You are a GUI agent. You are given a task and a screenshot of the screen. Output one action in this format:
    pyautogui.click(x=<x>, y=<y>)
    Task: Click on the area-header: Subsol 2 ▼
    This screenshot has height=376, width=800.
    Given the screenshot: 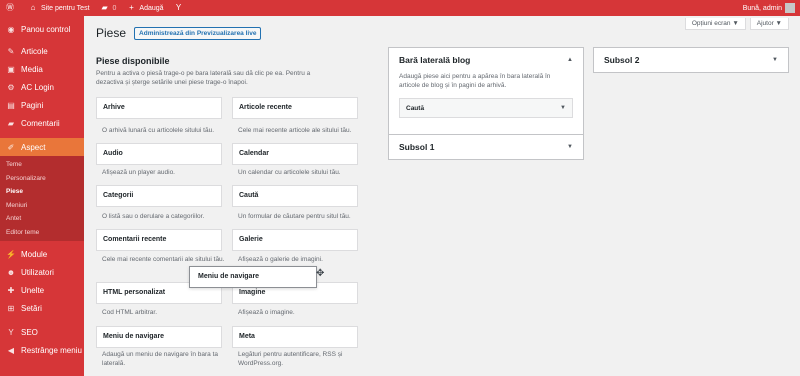 What is the action you would take?
    pyautogui.click(x=691, y=60)
    